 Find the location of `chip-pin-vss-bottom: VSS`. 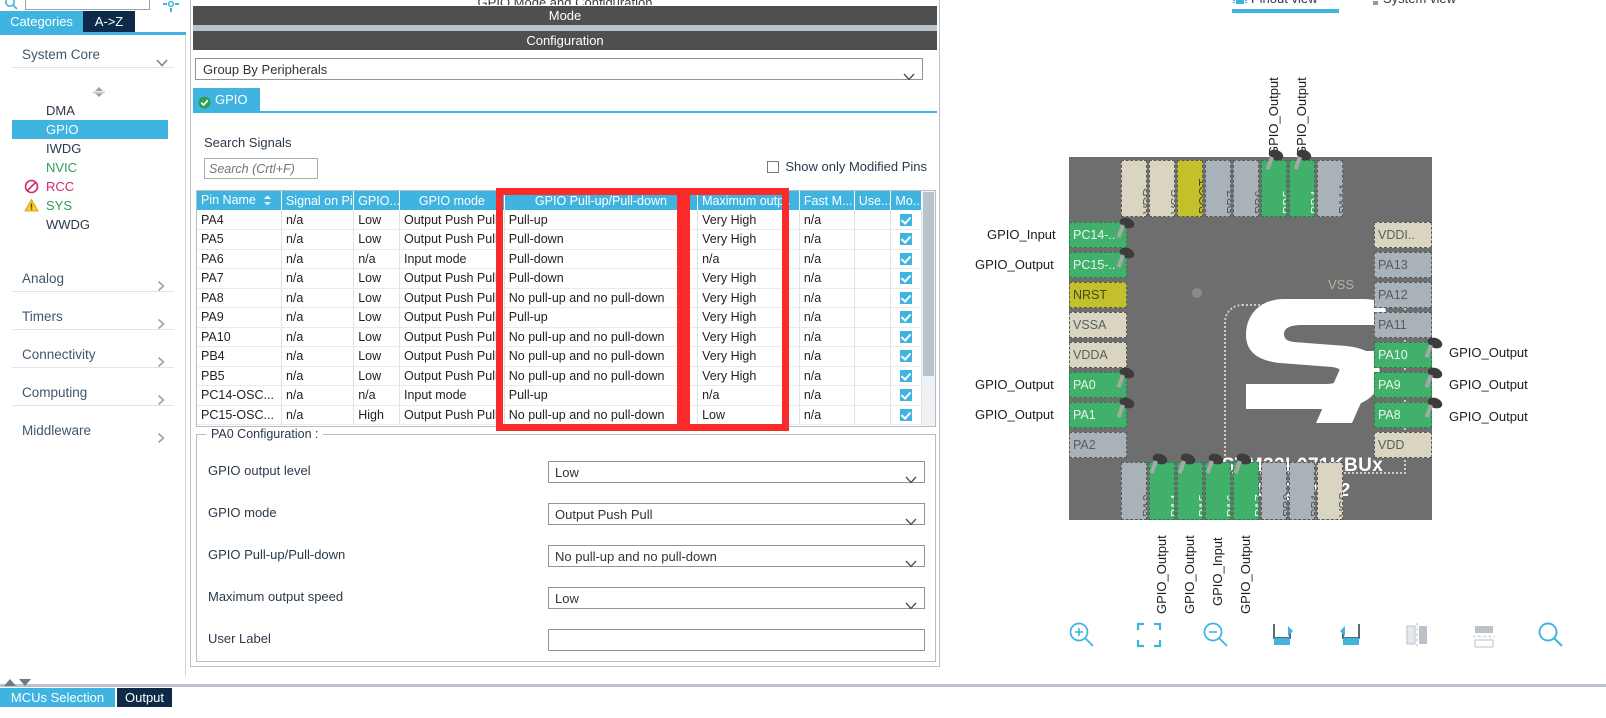

chip-pin-vss-bottom: VSS is located at coordinates (1330, 491).